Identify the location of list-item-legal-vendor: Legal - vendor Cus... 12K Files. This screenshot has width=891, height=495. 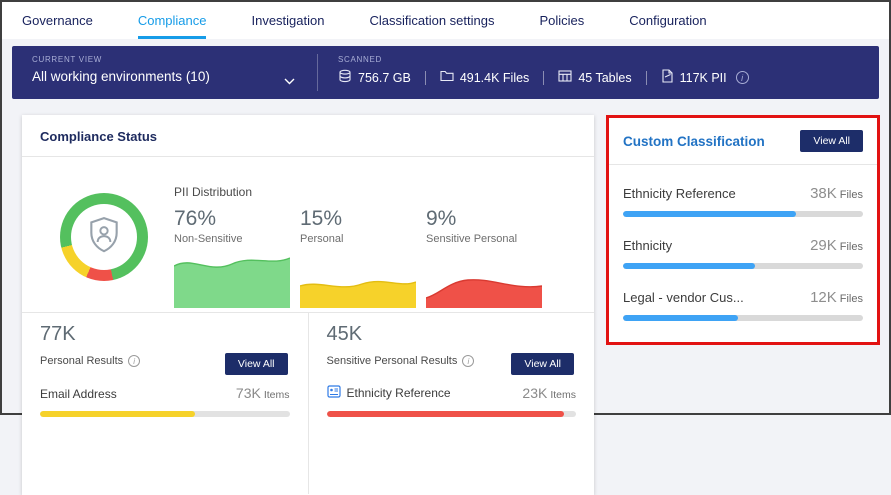
(743, 305).